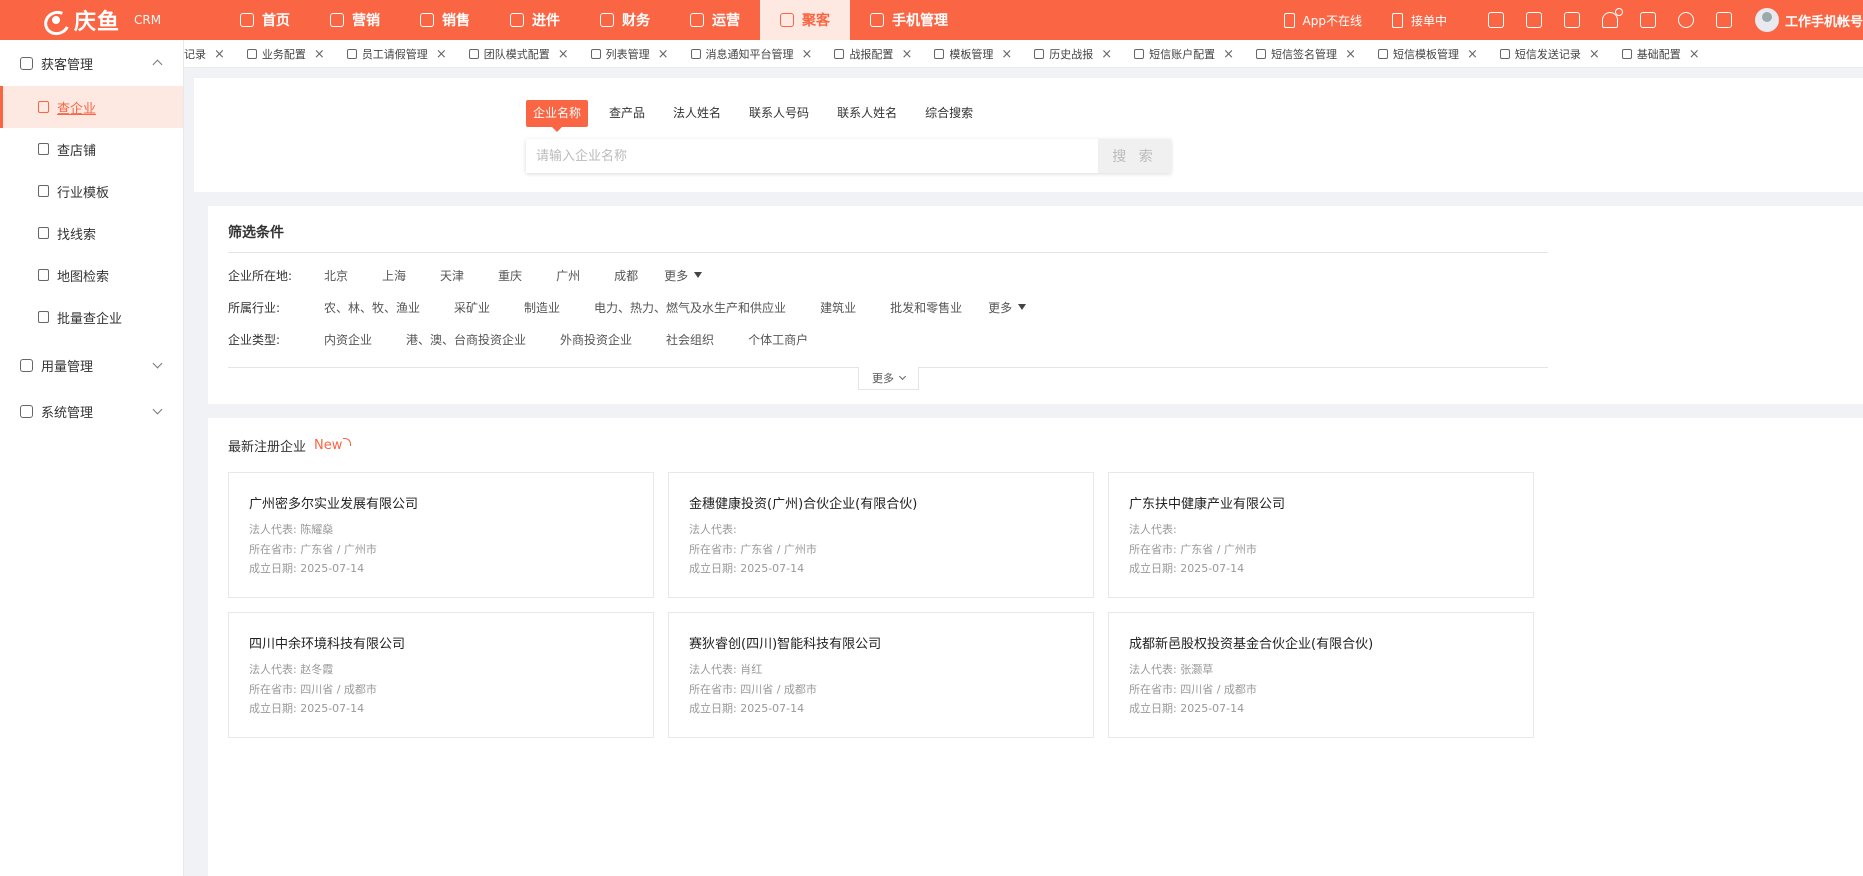 This screenshot has height=876, width=1863. Describe the element at coordinates (317, 529) in the screenshot. I see `field-value: 陈耀燊` at that location.